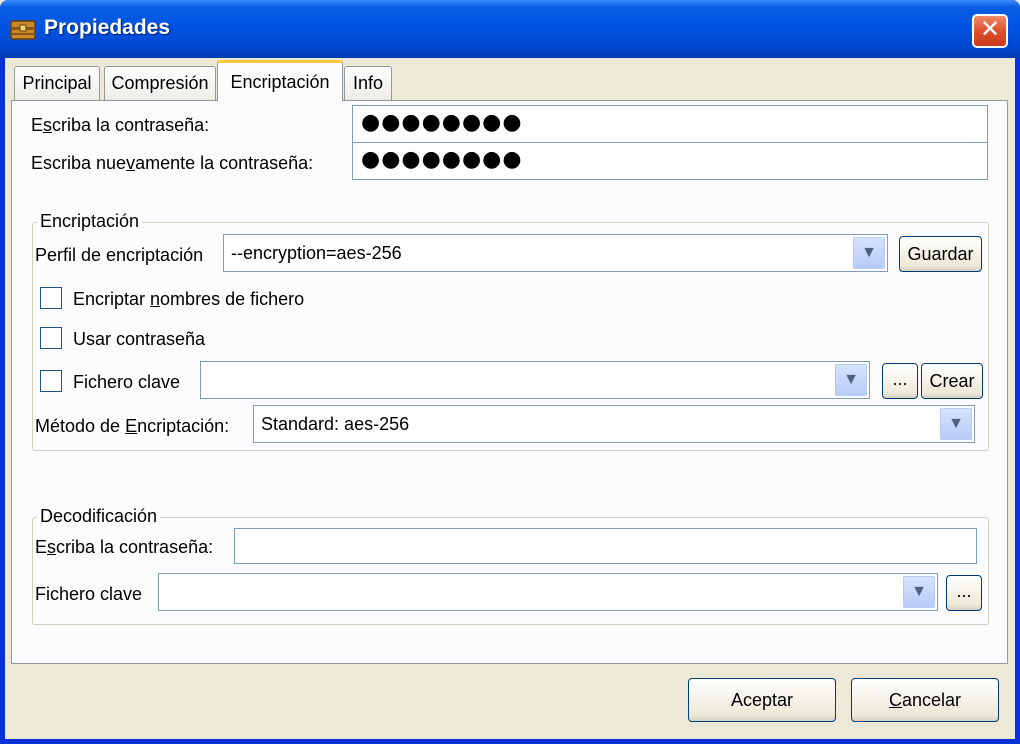  What do you see at coordinates (126, 382) in the screenshot?
I see `keyfile-label: Fichero clave` at bounding box center [126, 382].